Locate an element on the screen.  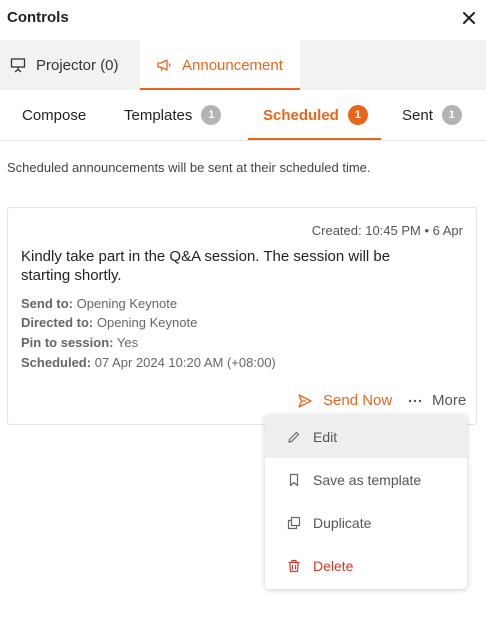
send-to-label: Send to: is located at coordinates (47, 303).